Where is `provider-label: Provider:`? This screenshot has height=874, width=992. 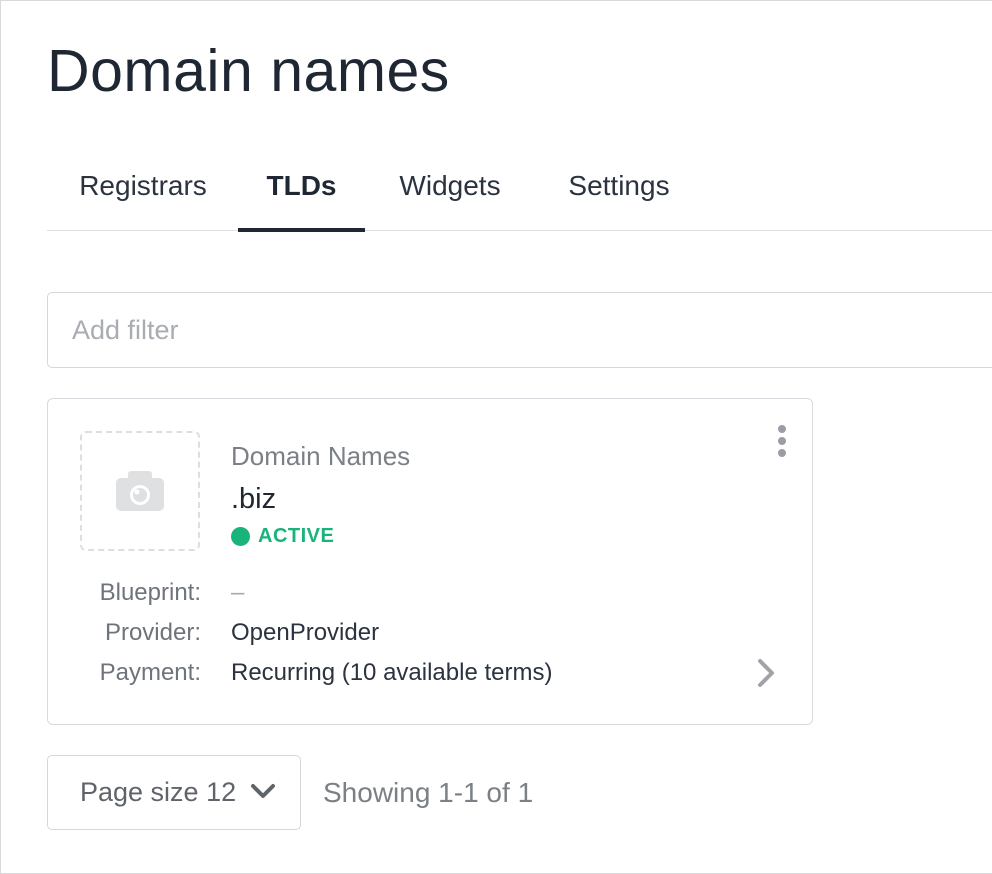 provider-label: Provider: is located at coordinates (152, 632).